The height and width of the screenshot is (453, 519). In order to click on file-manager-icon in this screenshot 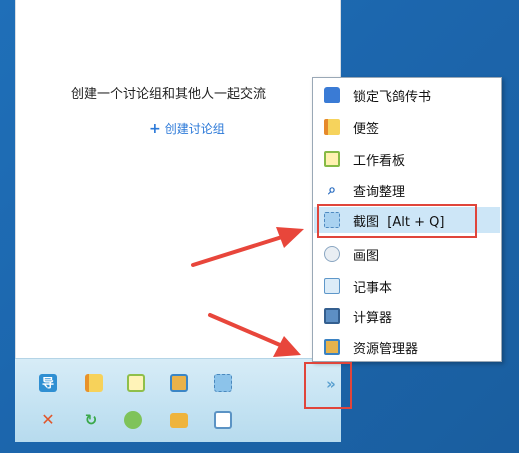, I will do `click(179, 383)`.